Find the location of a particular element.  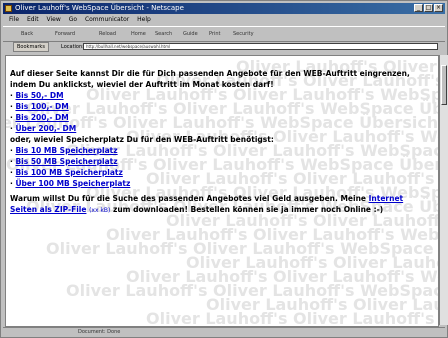

menu-help: Help is located at coordinates (144, 19).